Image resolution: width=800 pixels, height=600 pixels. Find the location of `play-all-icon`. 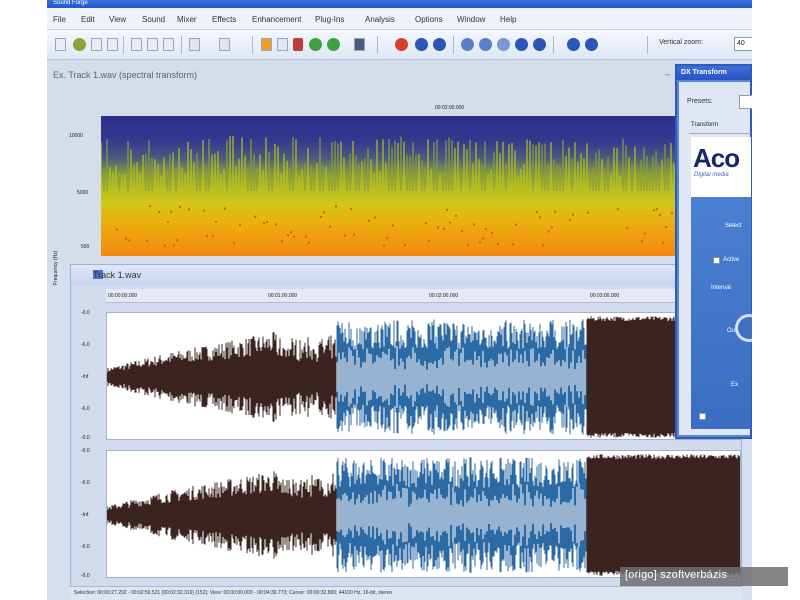

play-all-icon is located at coordinates (421, 44).